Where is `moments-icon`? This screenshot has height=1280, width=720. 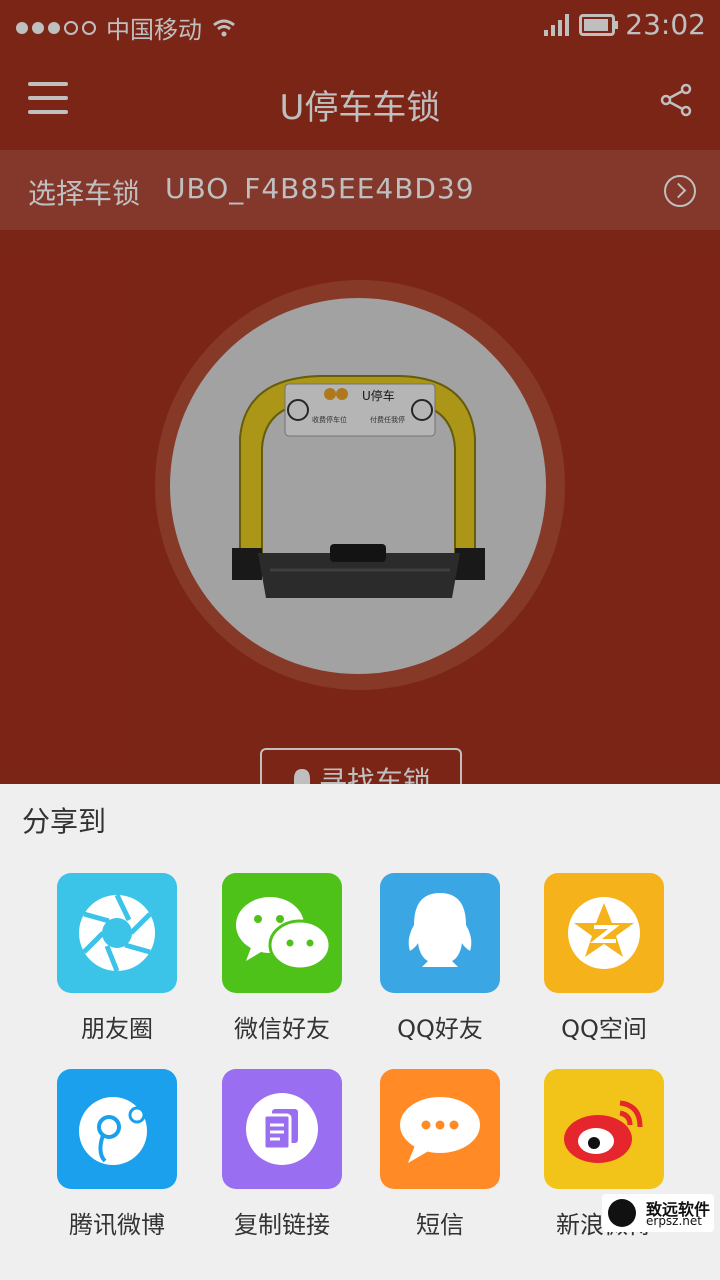
moments-icon is located at coordinates (117, 933).